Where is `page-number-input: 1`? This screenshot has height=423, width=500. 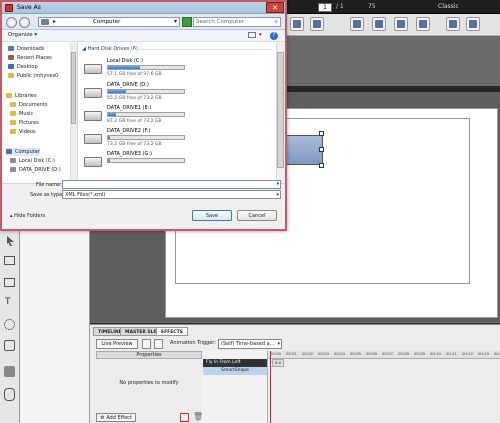
page-number-input: 1 is located at coordinates (325, 7).